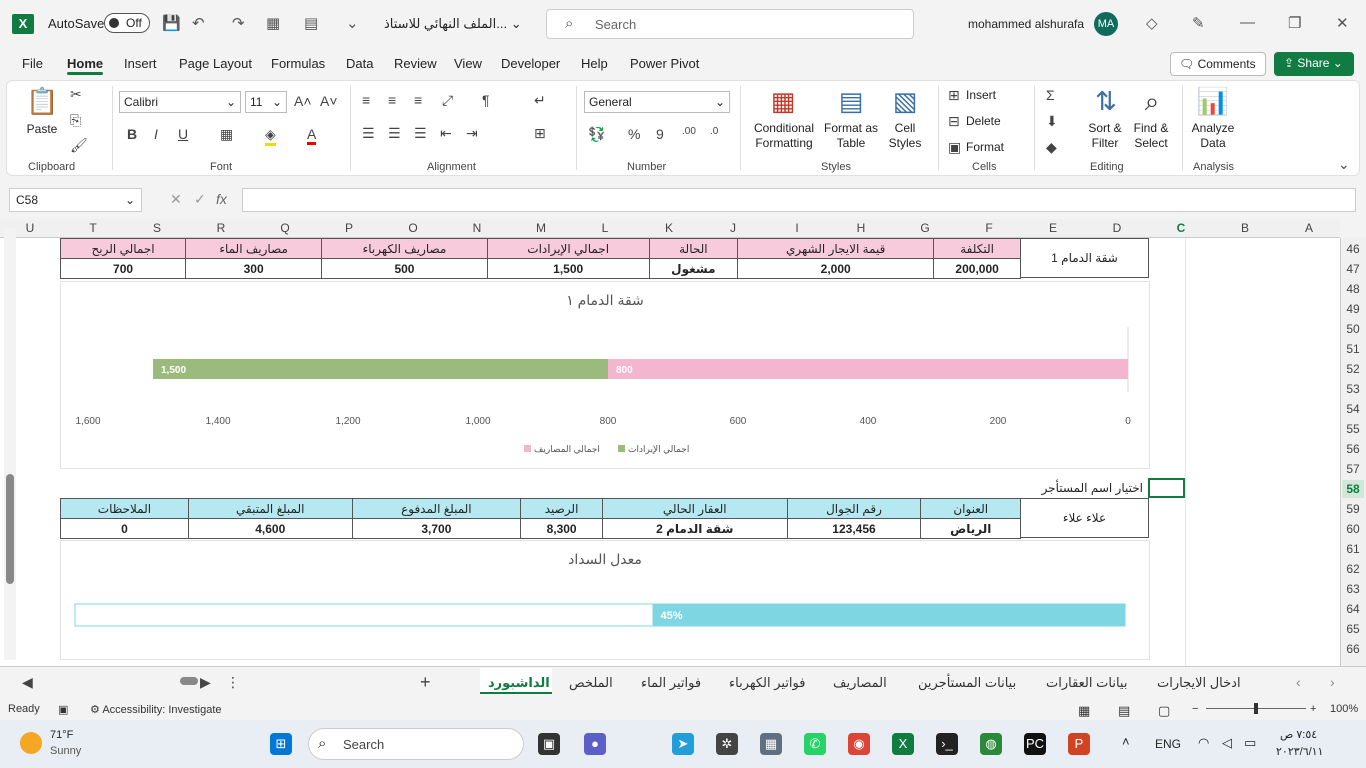  What do you see at coordinates (127, 23) in the screenshot?
I see `autosave-toggle: Off` at bounding box center [127, 23].